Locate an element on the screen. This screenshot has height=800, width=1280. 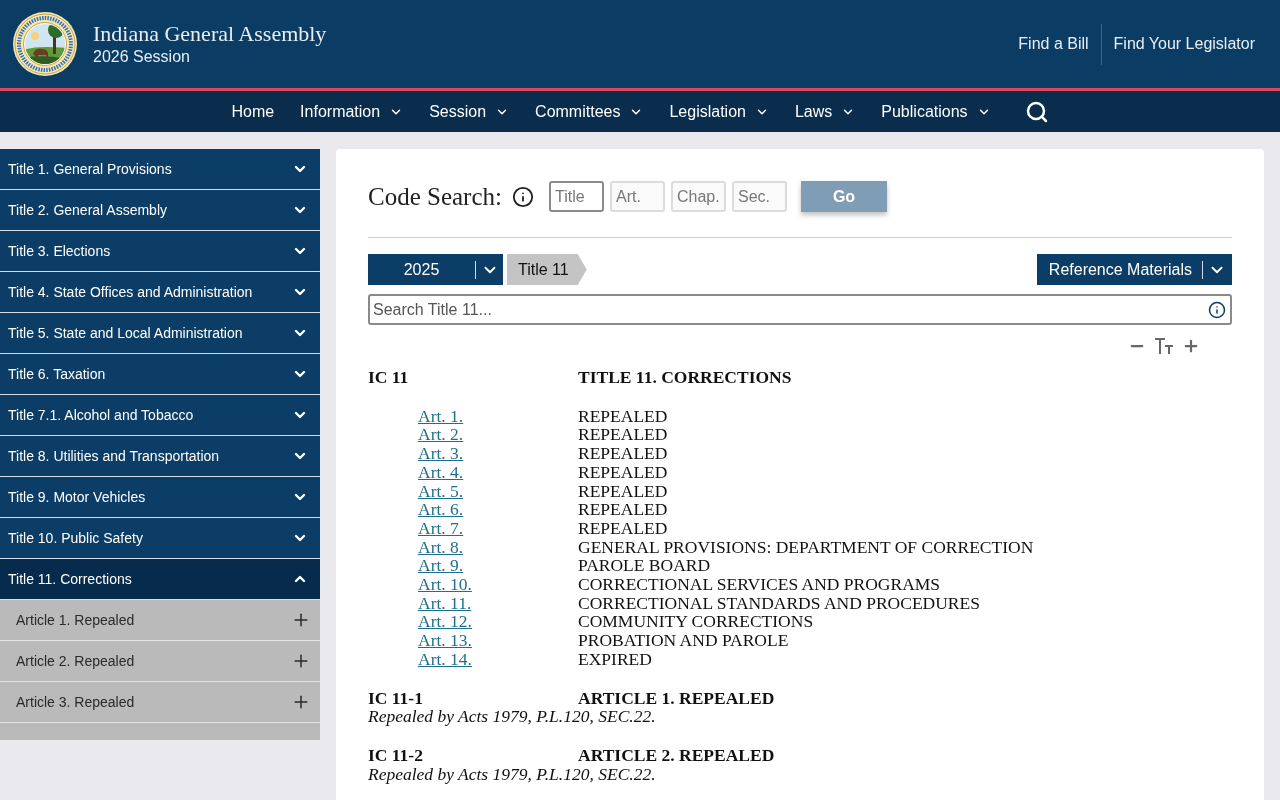
article-link: Art. 11. is located at coordinates (445, 602).